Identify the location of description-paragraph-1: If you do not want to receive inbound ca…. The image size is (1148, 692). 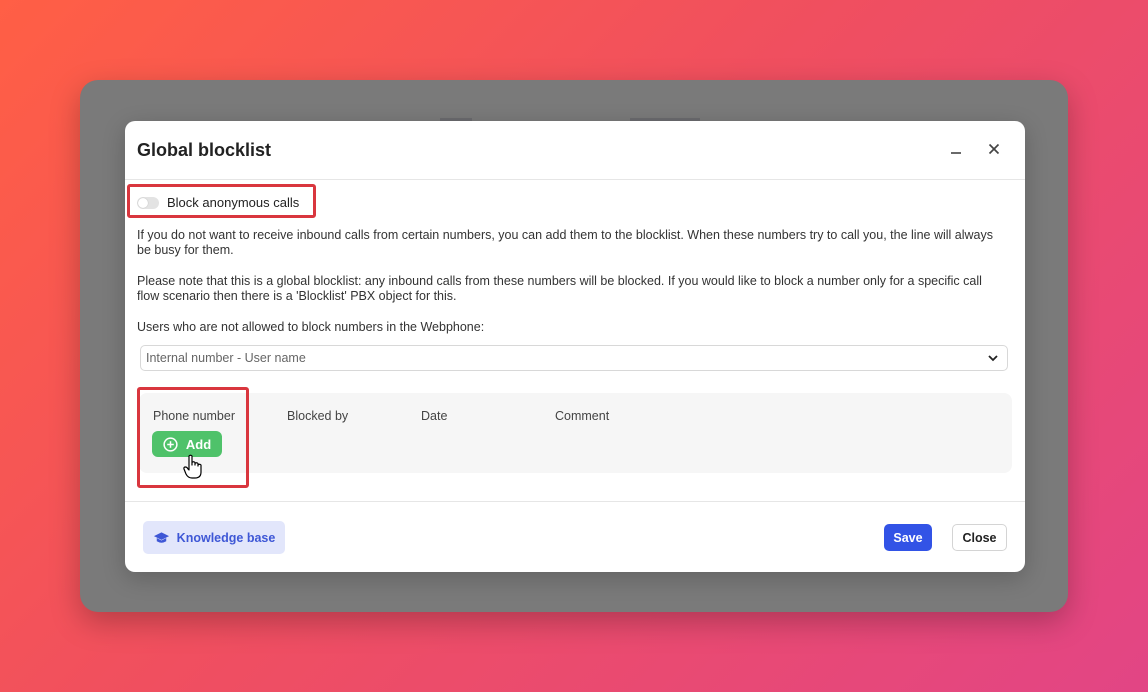
(565, 242).